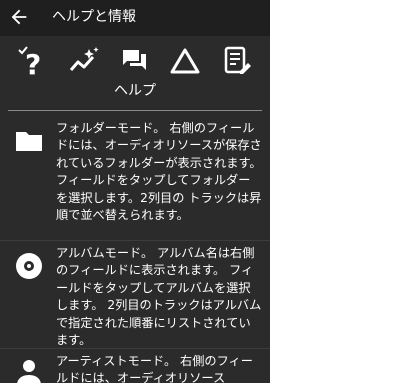 This screenshot has width=400, height=383. I want to click on disc-icon-wrap, so click(29, 266).